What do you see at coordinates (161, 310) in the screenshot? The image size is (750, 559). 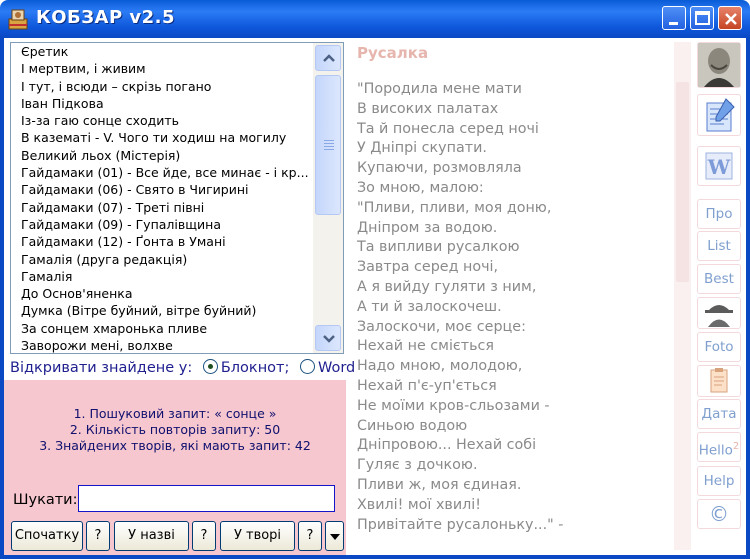 I see `list-item: Думка (Вітре буйний, вітре буйний)` at bounding box center [161, 310].